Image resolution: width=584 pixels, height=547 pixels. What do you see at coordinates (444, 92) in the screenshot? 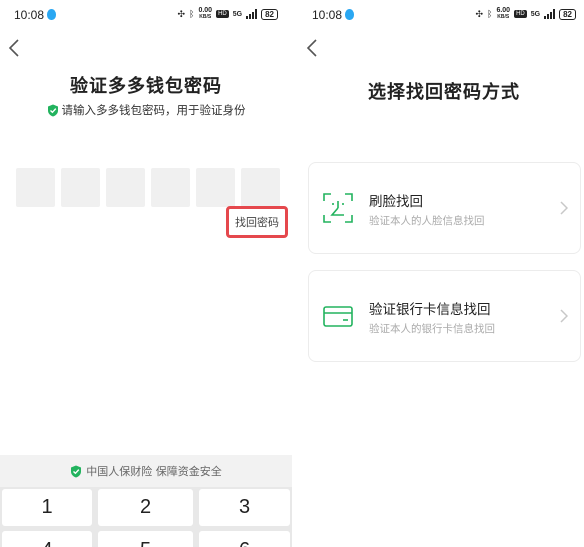
I see `page-title: 选择找回密码方式` at bounding box center [444, 92].